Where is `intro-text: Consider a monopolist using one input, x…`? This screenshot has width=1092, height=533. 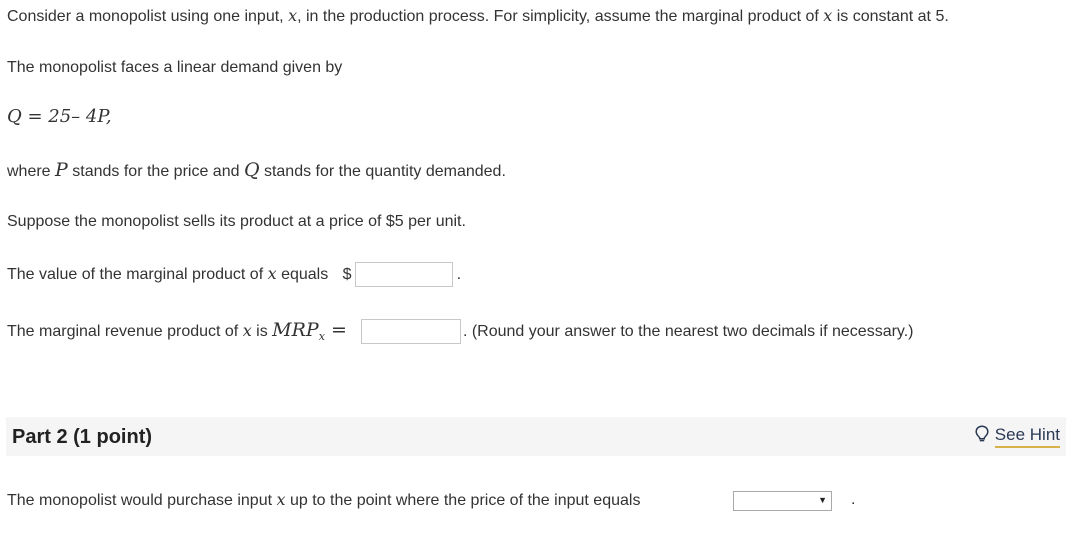
intro-text: Consider a monopolist using one input, x… is located at coordinates (478, 16).